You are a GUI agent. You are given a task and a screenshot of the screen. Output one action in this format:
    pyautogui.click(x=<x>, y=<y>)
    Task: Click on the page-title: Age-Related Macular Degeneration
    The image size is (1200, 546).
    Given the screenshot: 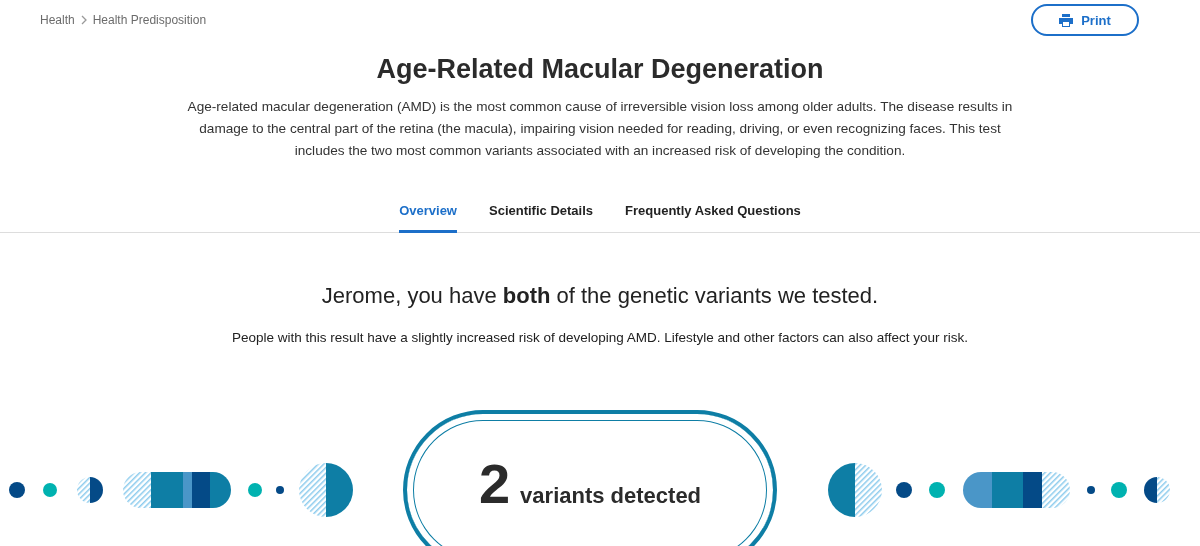 What is the action you would take?
    pyautogui.click(x=600, y=69)
    